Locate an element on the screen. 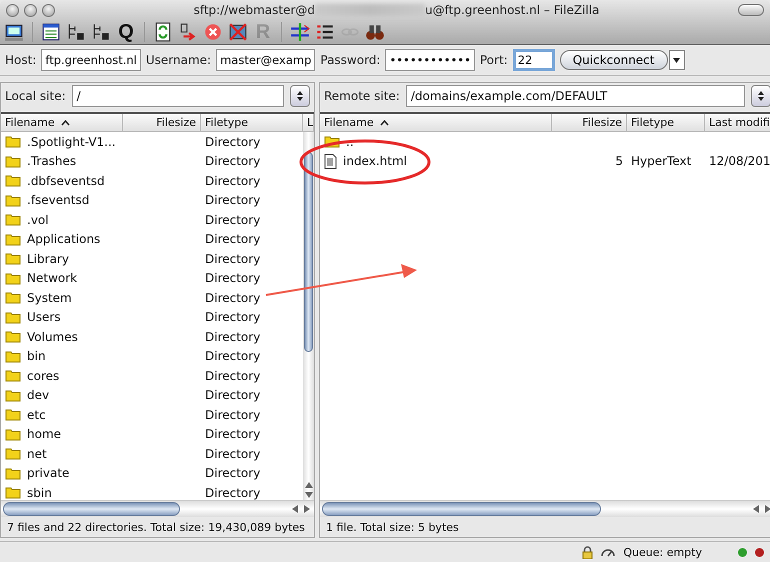  column-header: Last modifi is located at coordinates (737, 122).